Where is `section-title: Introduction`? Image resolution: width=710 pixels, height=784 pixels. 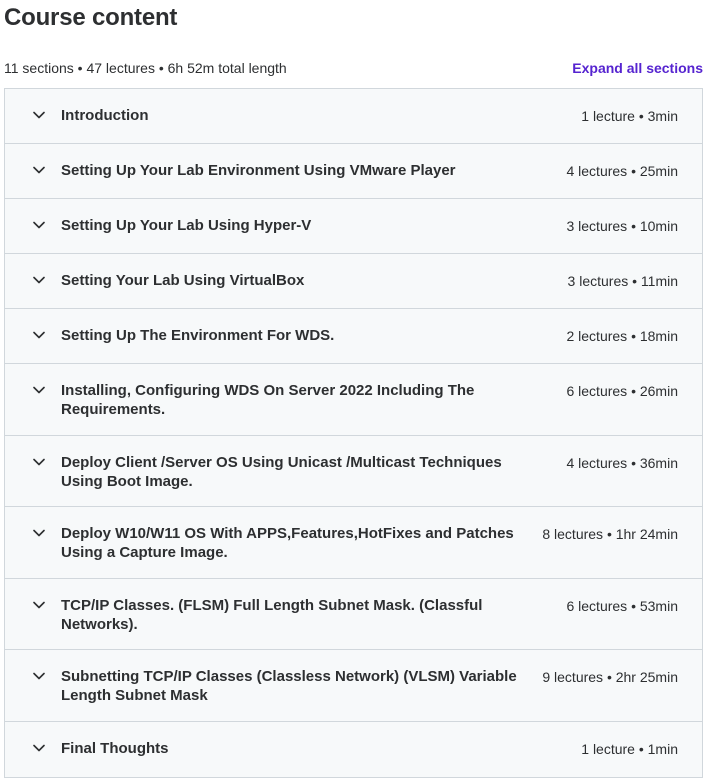
section-title: Introduction is located at coordinates (105, 115).